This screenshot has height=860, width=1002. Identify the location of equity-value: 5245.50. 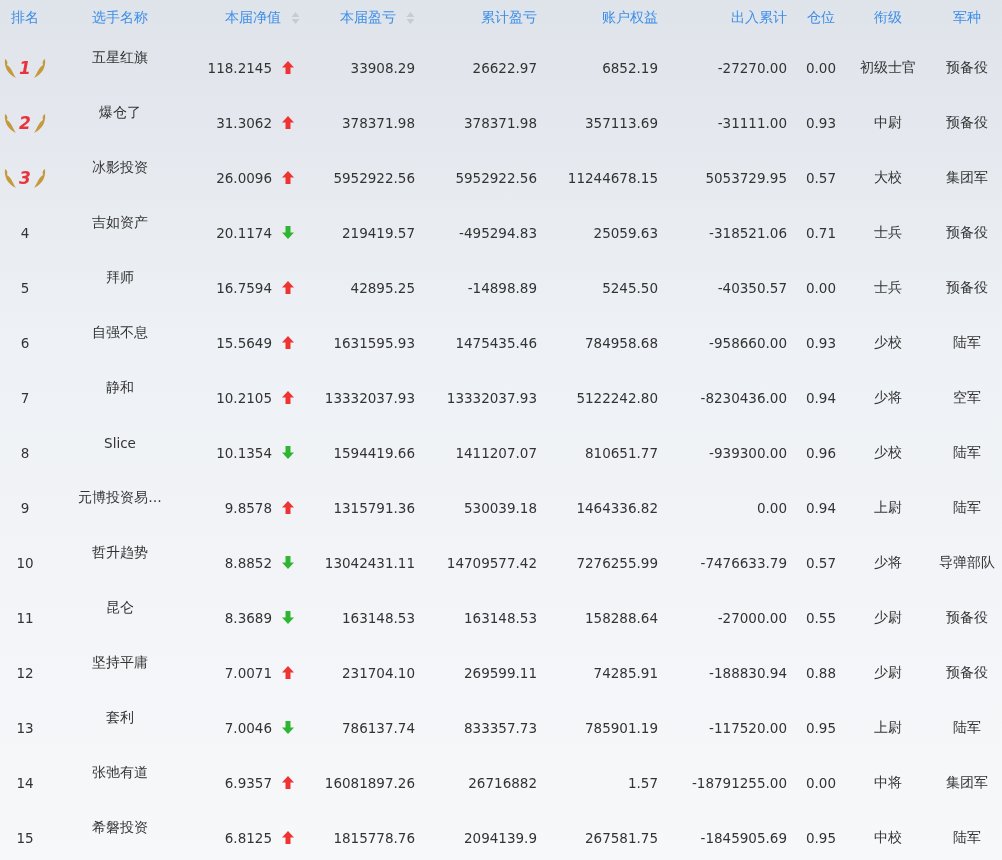
(630, 287).